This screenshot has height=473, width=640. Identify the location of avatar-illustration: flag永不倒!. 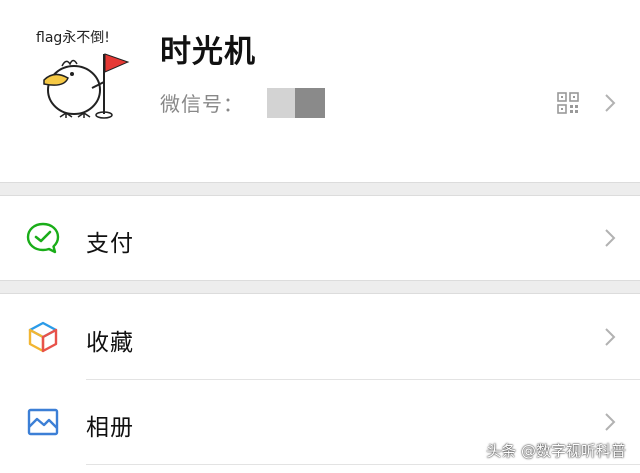
(83, 74).